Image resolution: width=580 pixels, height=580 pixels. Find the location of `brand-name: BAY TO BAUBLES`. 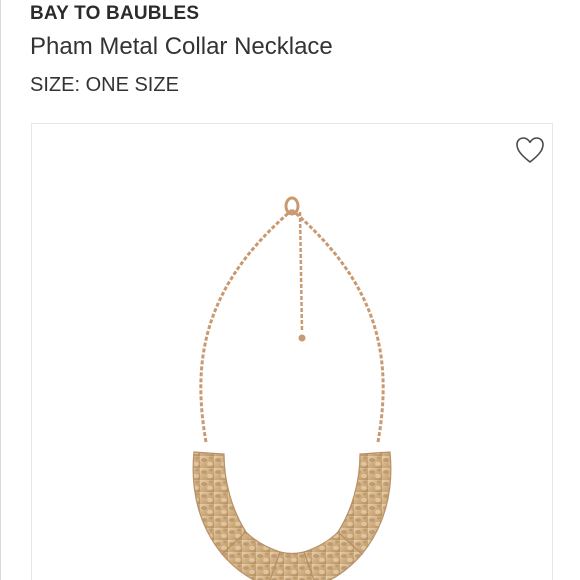

brand-name: BAY TO BAUBLES is located at coordinates (114, 14).